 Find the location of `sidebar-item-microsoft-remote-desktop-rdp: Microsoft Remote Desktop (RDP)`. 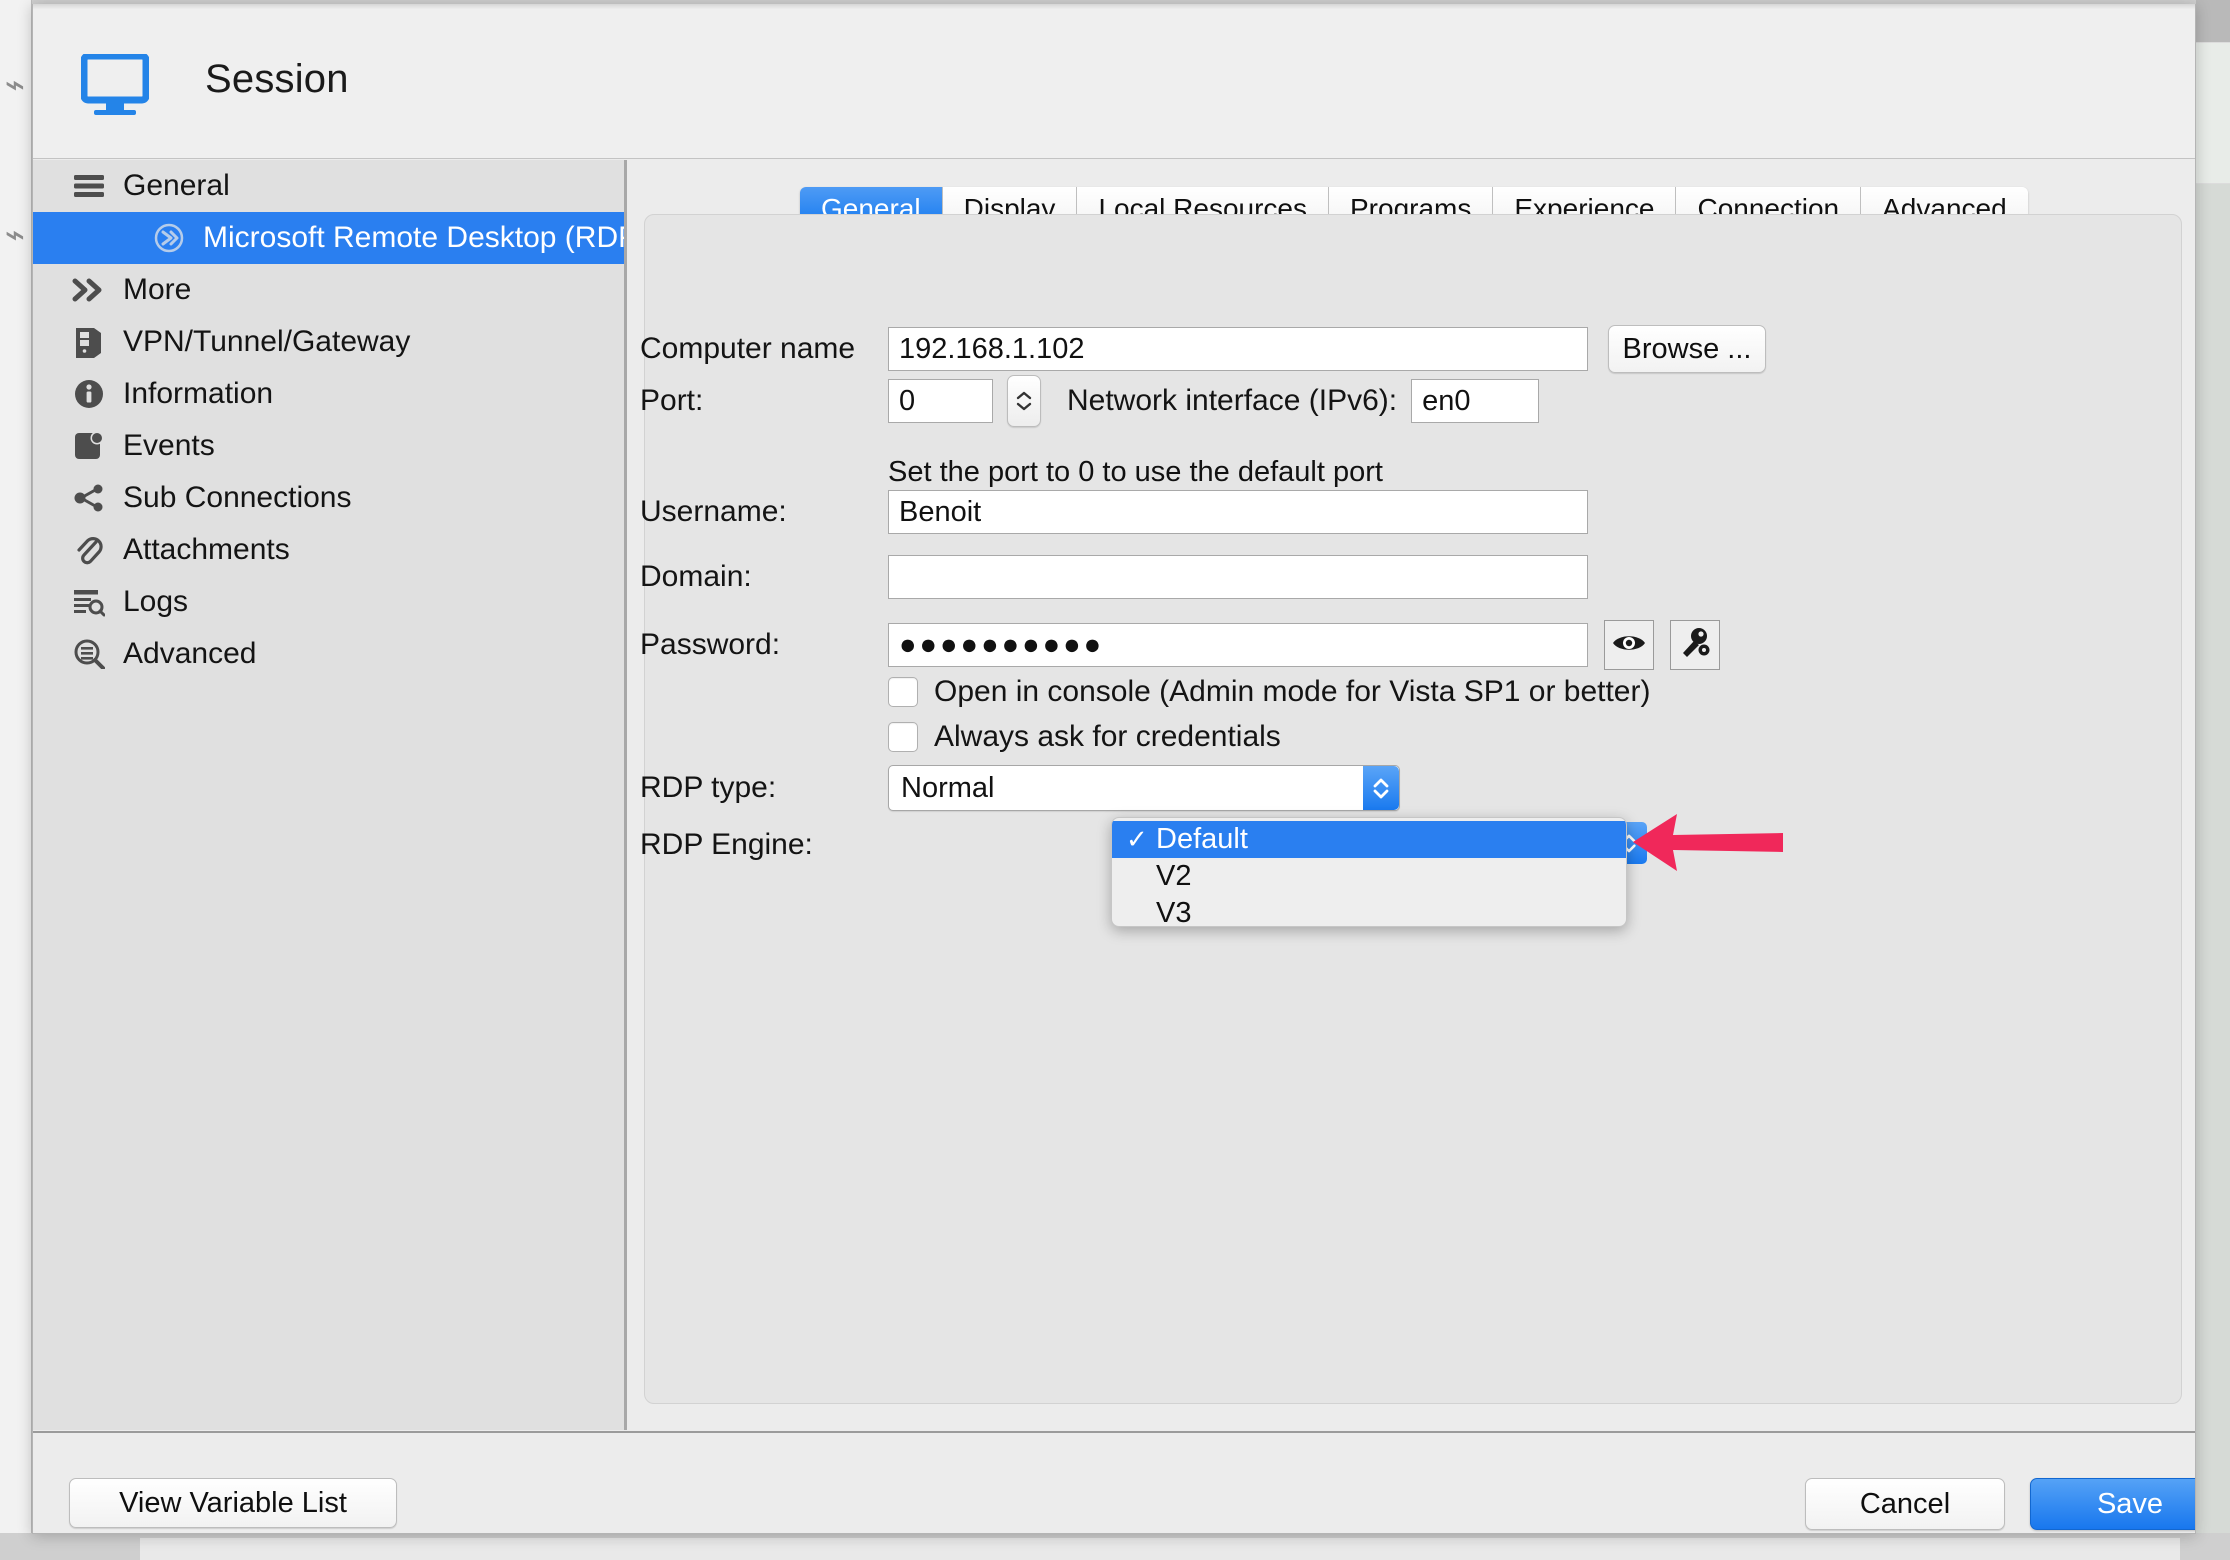

sidebar-item-microsoft-remote-desktop-rdp: Microsoft Remote Desktop (RDP) is located at coordinates (328, 238).